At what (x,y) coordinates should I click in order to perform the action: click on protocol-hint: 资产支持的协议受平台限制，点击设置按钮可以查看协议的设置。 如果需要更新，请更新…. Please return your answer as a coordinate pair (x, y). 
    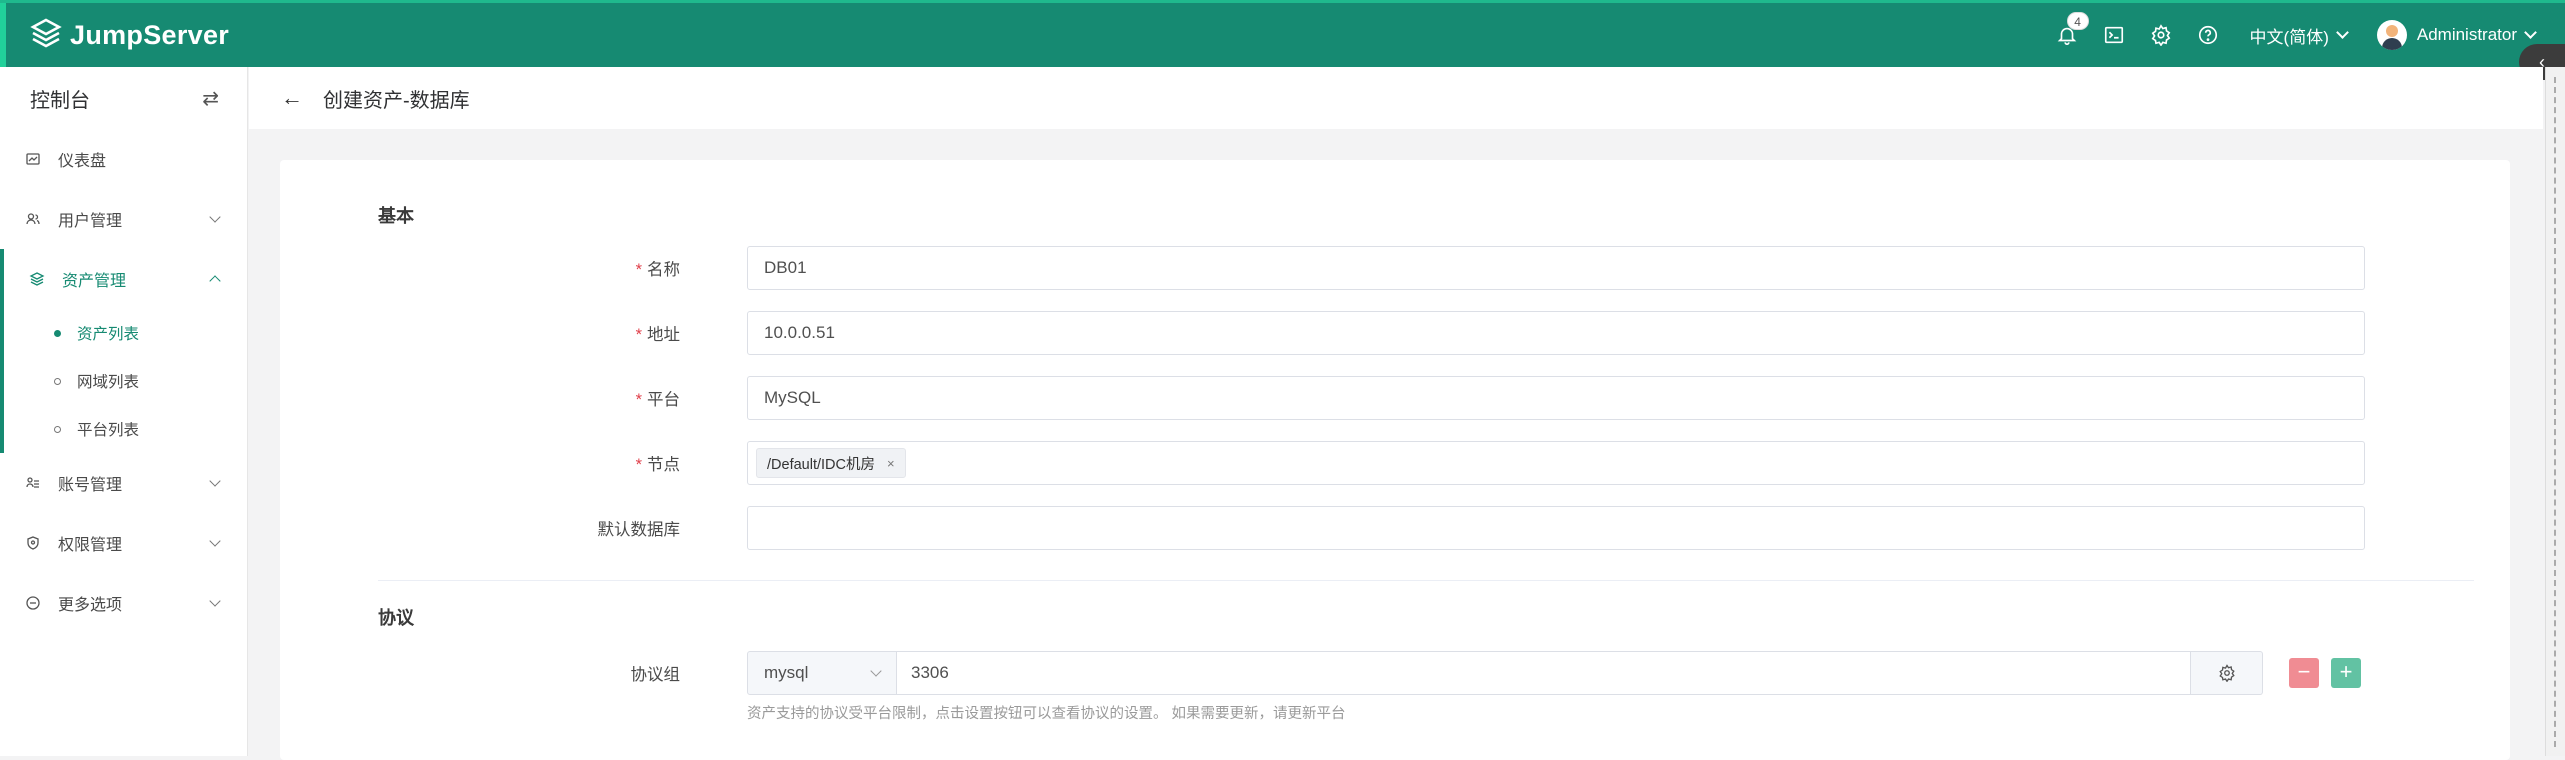
    Looking at the image, I should click on (1046, 714).